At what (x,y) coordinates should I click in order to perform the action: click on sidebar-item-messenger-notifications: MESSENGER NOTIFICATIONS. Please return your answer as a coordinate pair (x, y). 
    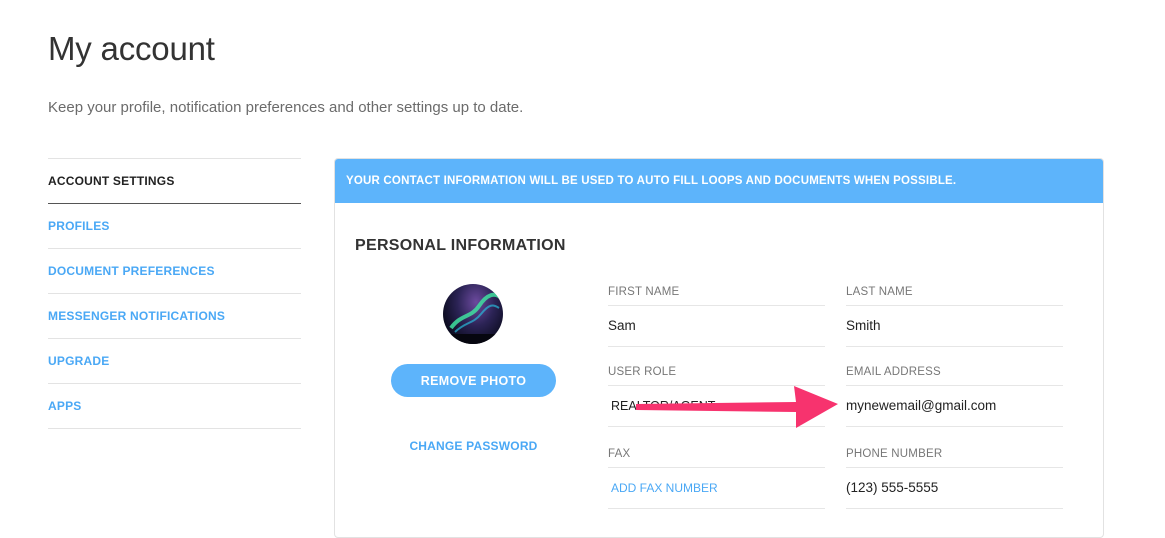
    Looking at the image, I should click on (174, 316).